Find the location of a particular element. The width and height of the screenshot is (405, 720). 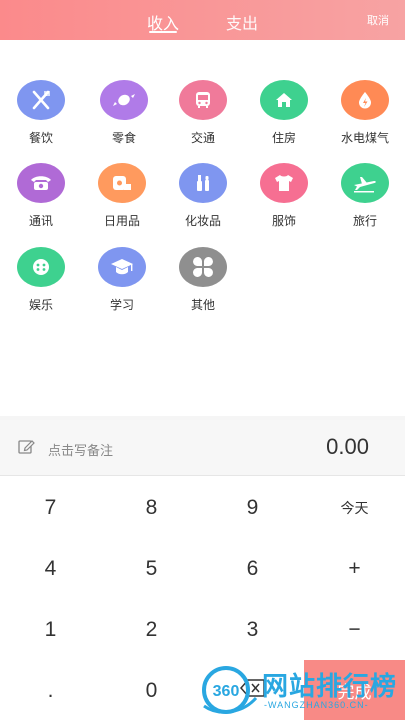

key-2: 2 is located at coordinates (151, 629).